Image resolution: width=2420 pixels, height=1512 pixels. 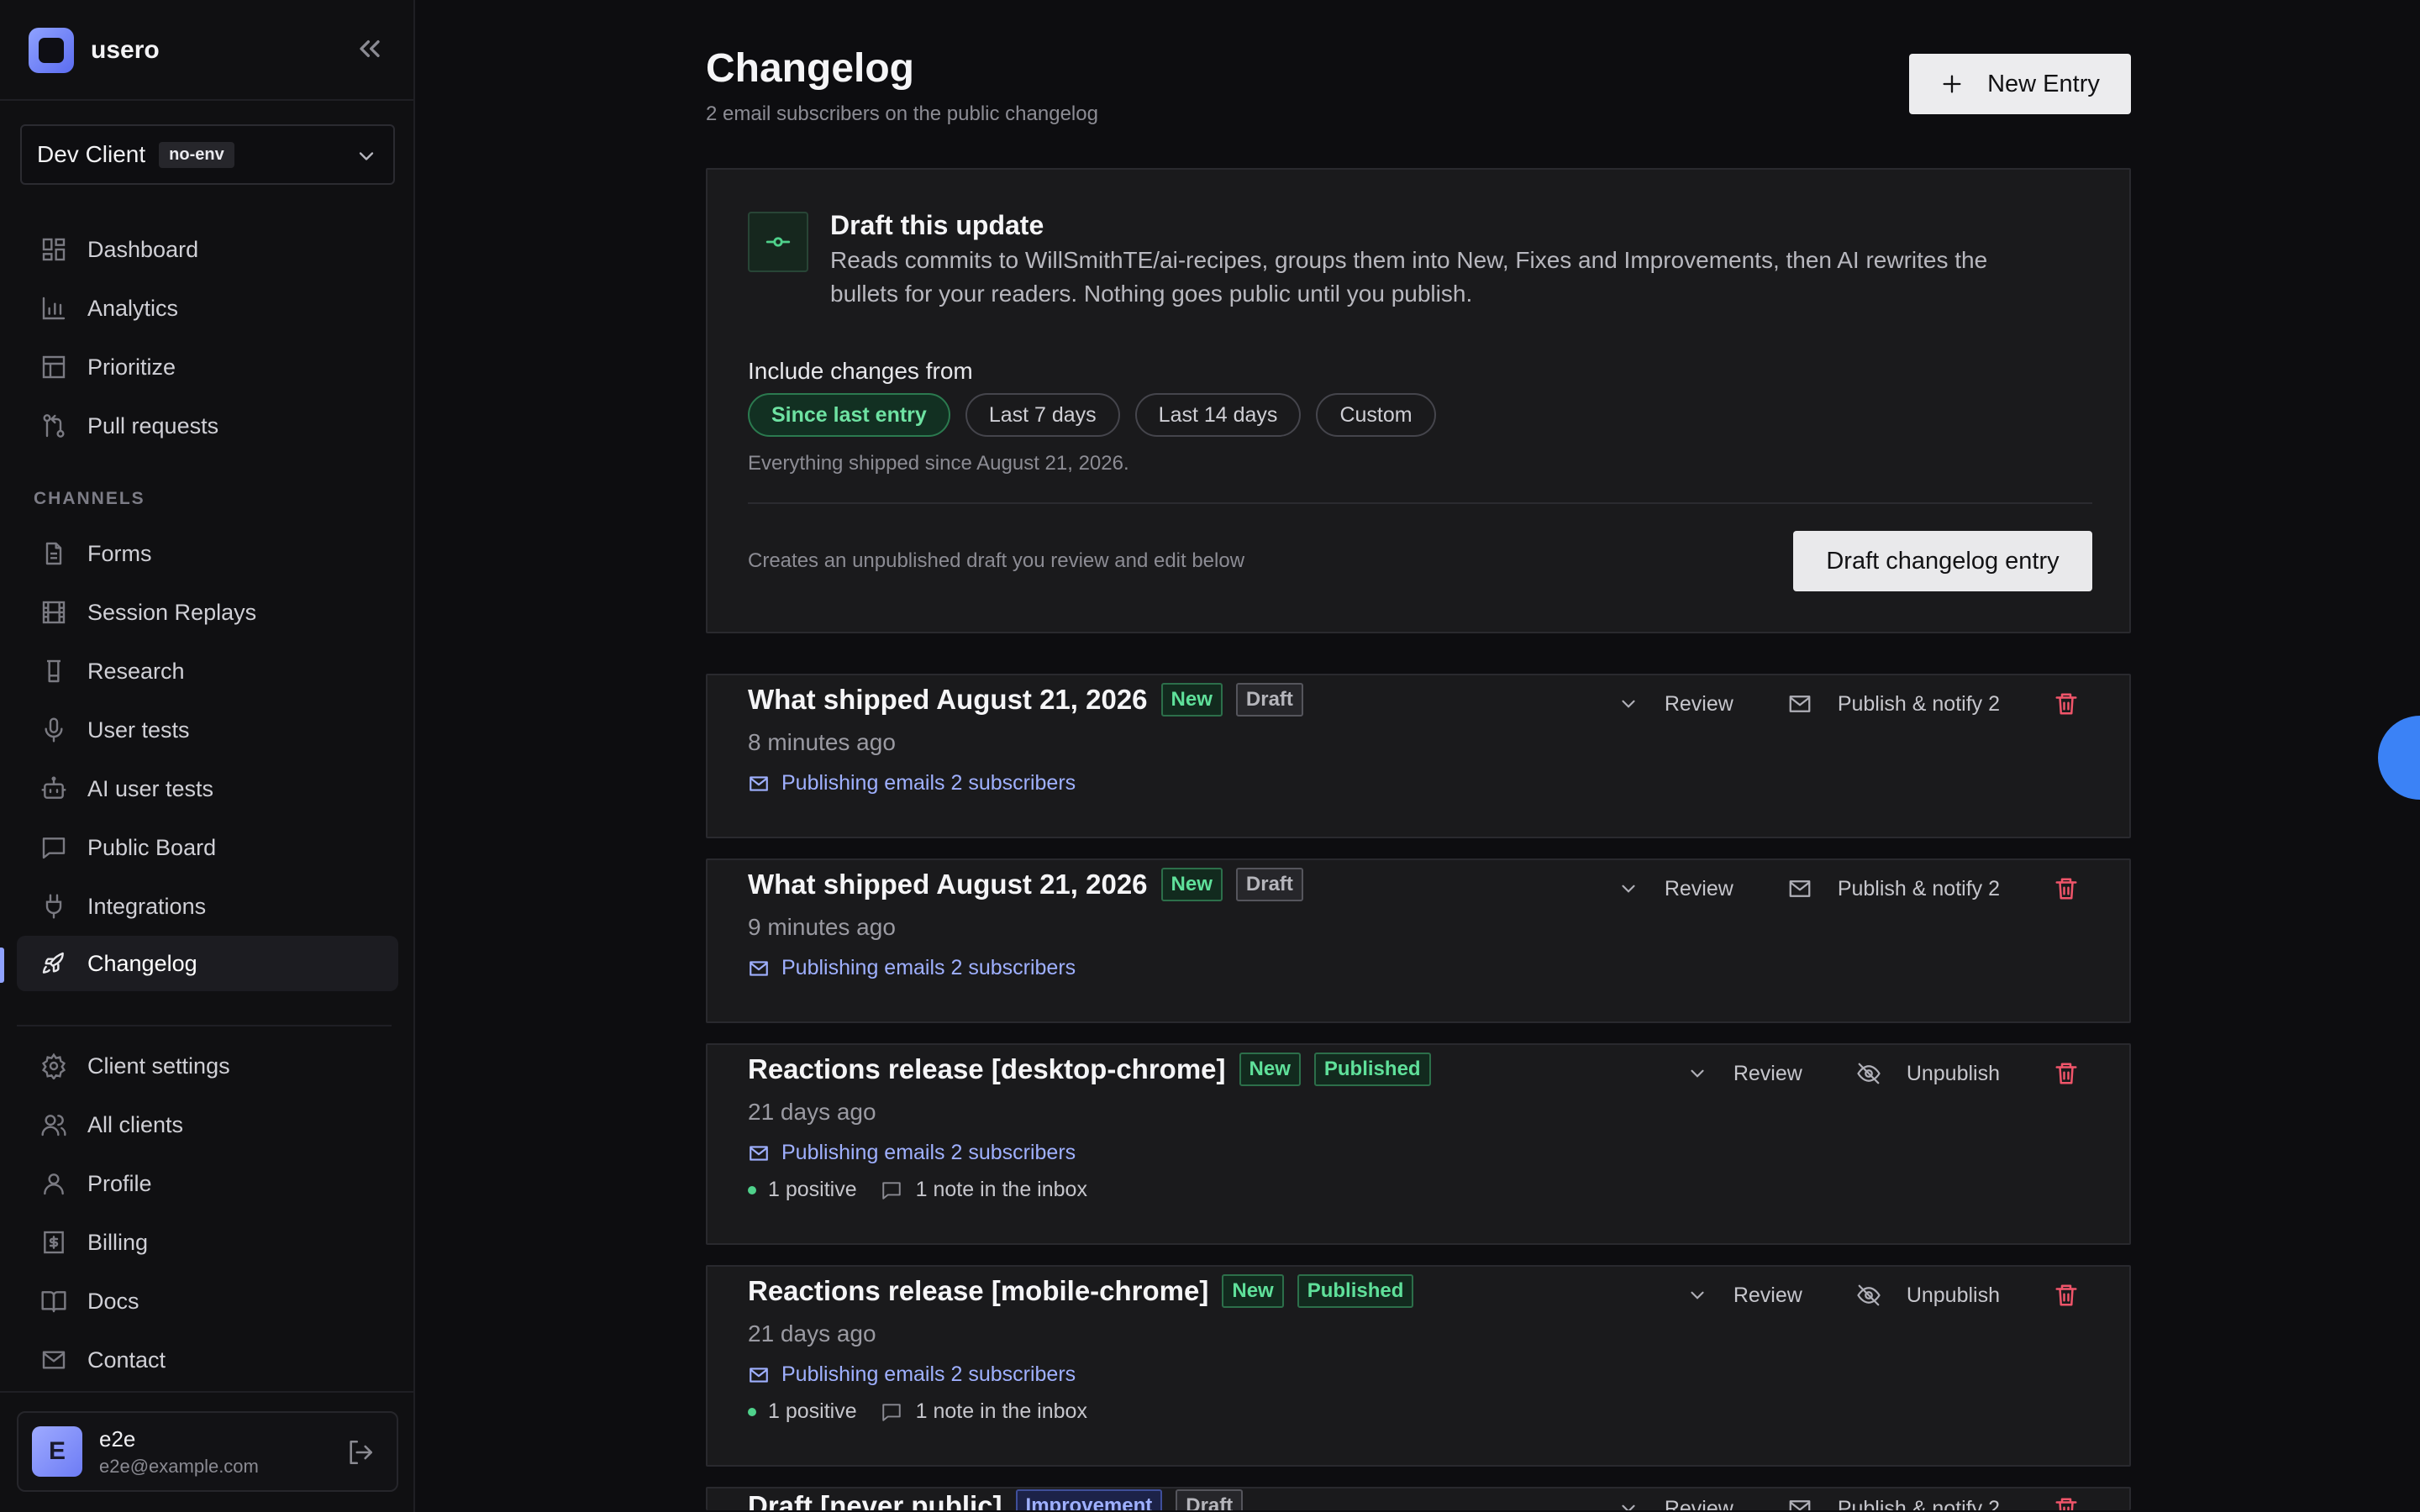 What do you see at coordinates (207, 249) in the screenshot?
I see `nav-dashboard: Dashboard` at bounding box center [207, 249].